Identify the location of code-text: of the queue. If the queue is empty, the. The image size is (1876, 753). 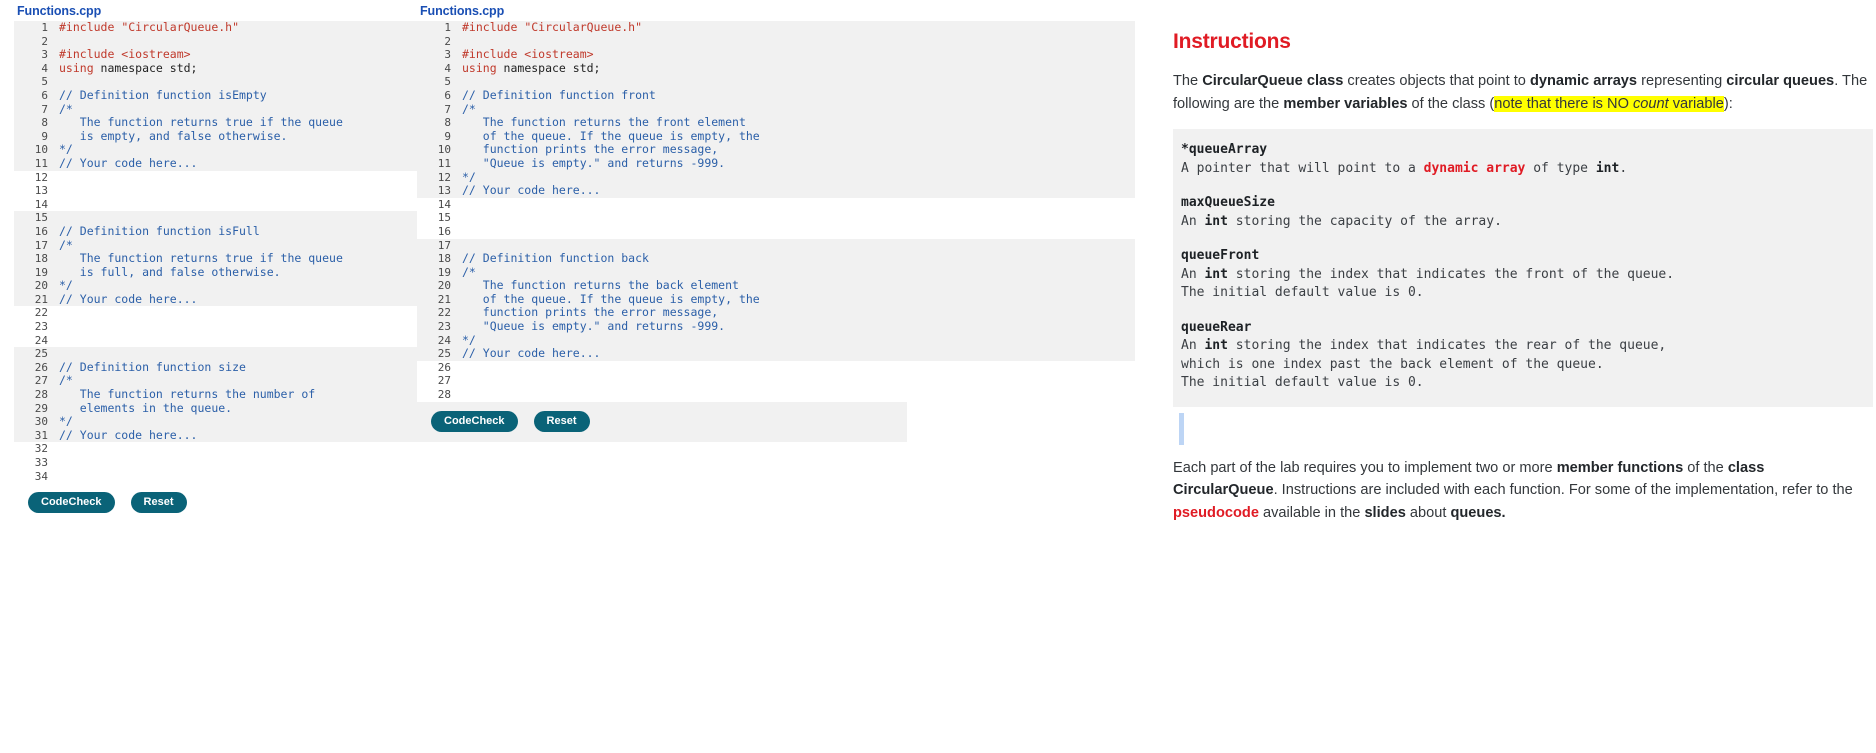
(797, 136).